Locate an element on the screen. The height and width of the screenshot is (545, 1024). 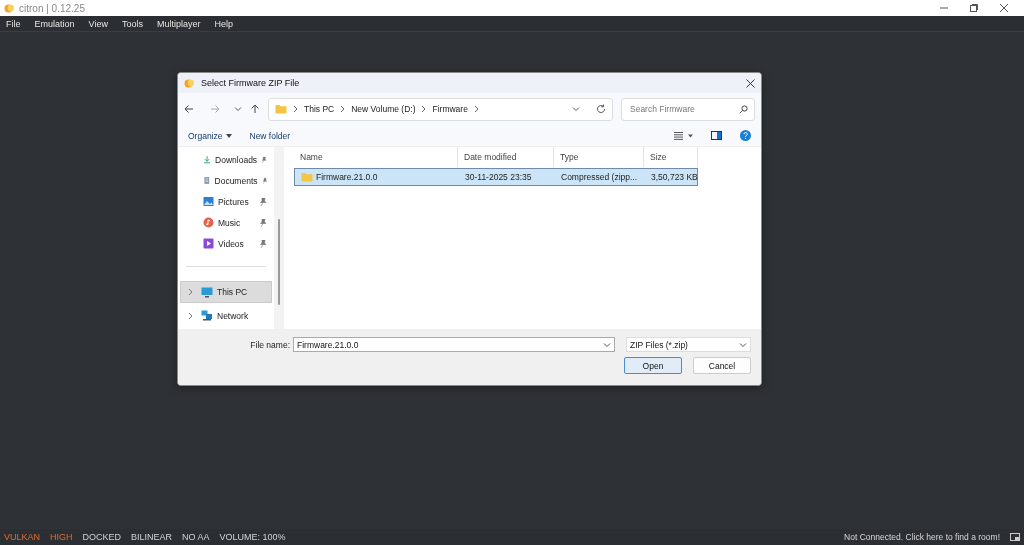
up-icon is located at coordinates (255, 109).